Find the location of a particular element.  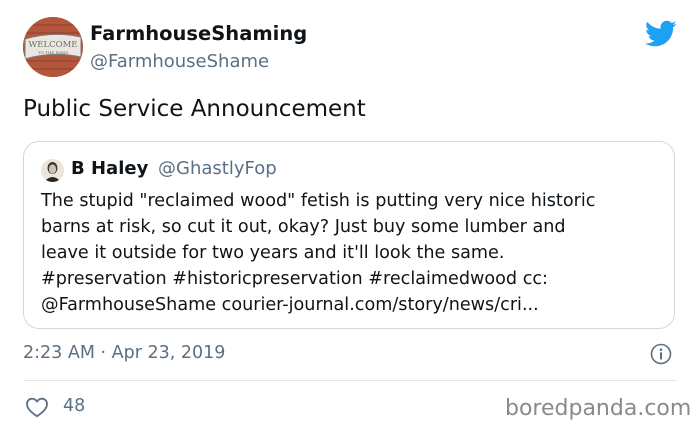

quote-author-name: B Haley is located at coordinates (109, 168).